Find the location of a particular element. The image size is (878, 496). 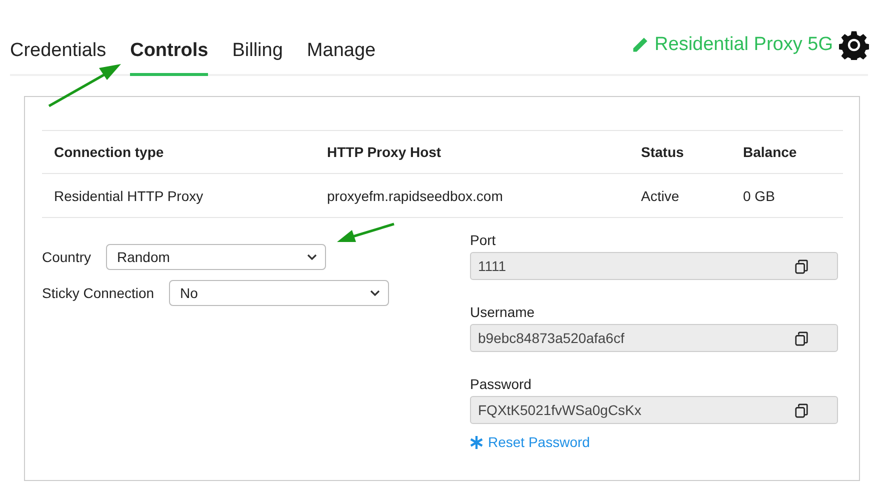

table-cell: Residential HTTP Proxy is located at coordinates (178, 196).